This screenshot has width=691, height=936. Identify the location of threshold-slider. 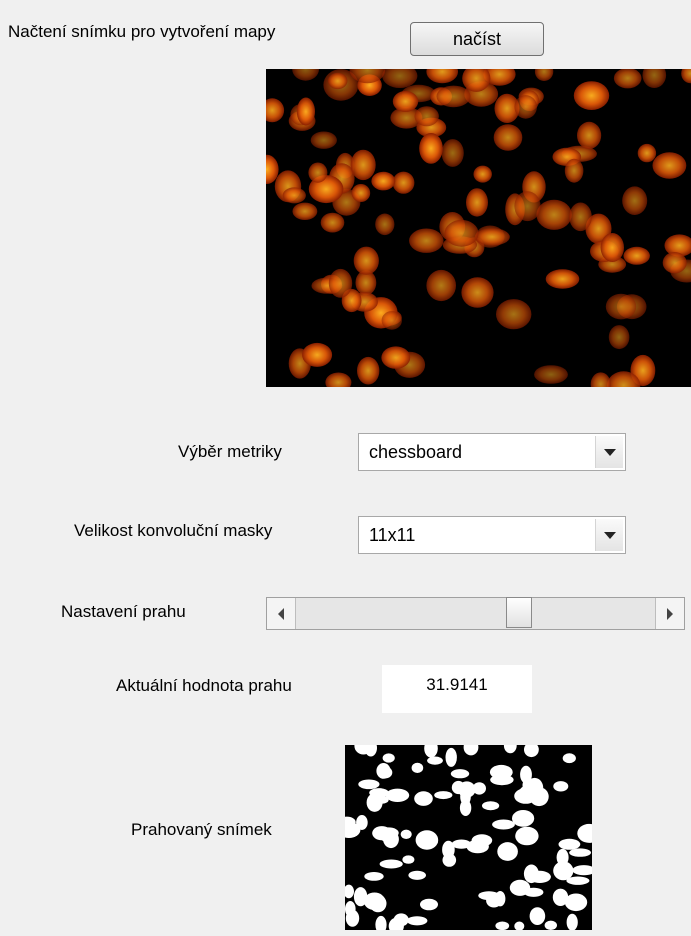
(475, 613).